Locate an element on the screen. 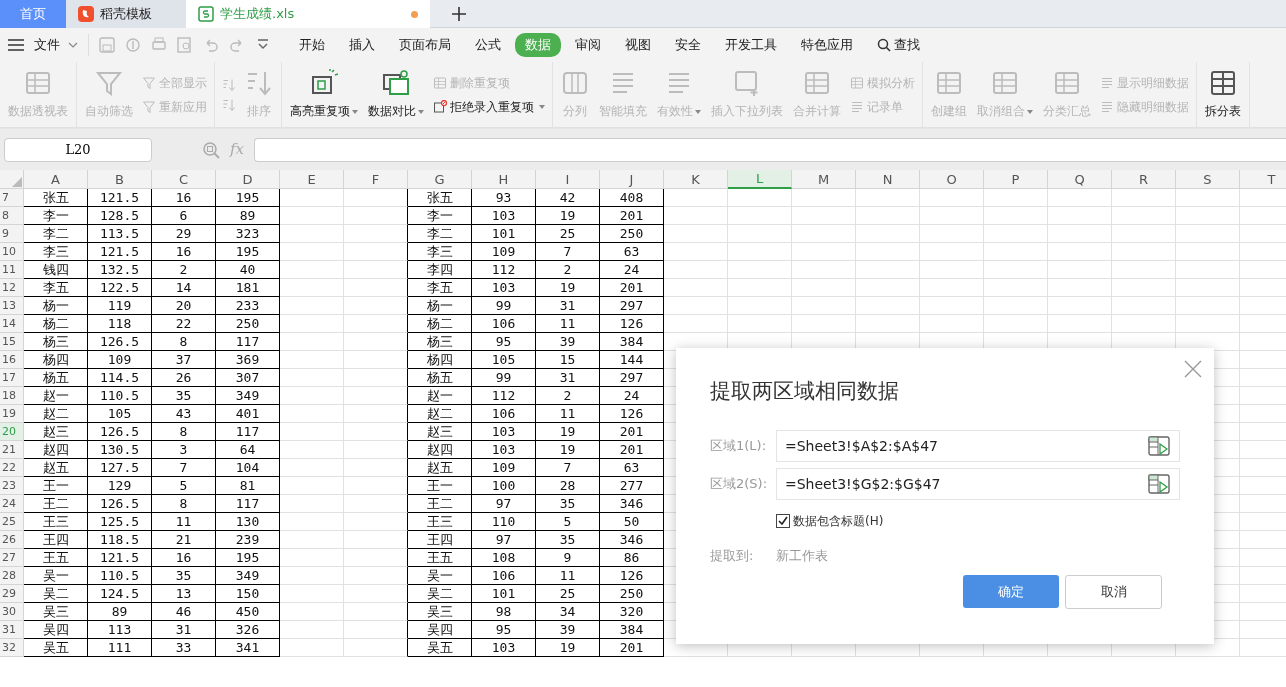 This screenshot has width=1286, height=687. ribbon-tab: 开发工具 is located at coordinates (751, 45).